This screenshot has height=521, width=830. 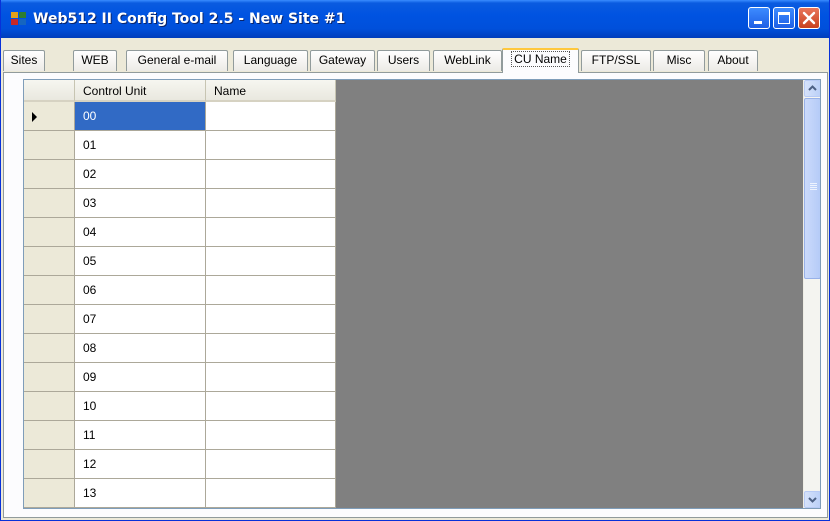 I want to click on table-row: 01, so click(x=180, y=145).